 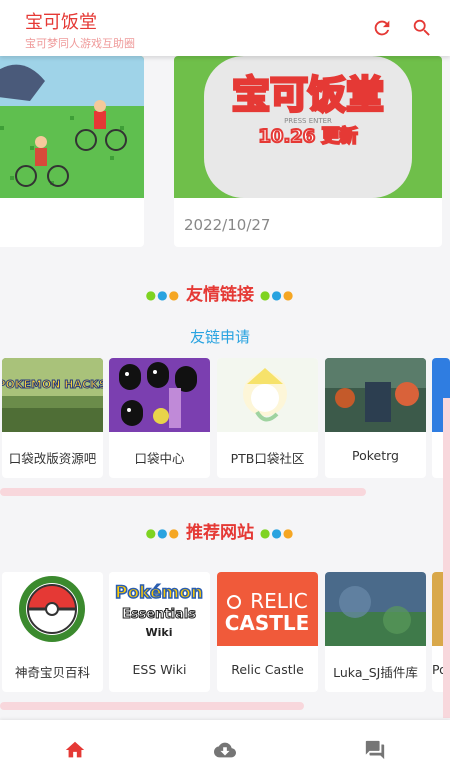 What do you see at coordinates (375, 395) in the screenshot?
I see `poketrg-thumbnail` at bounding box center [375, 395].